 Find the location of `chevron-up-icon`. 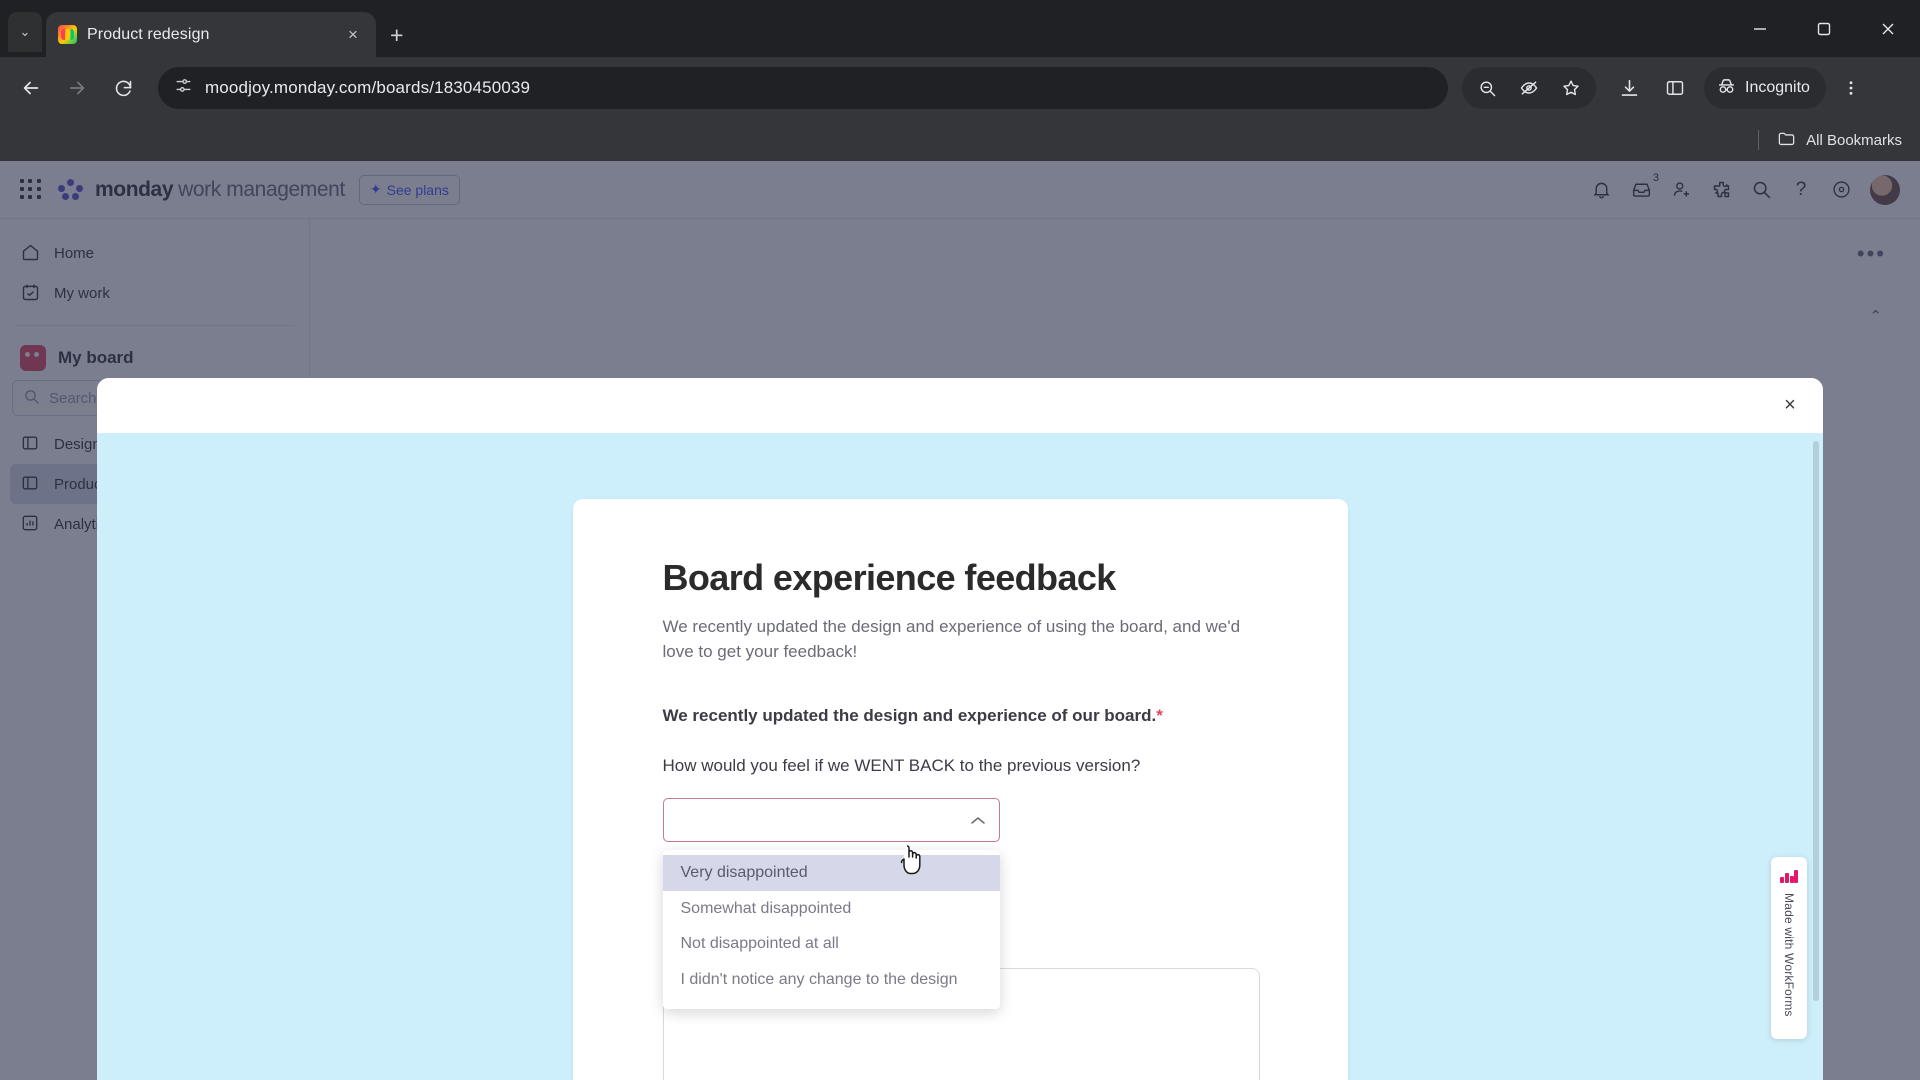

chevron-up-icon is located at coordinates (977, 820).